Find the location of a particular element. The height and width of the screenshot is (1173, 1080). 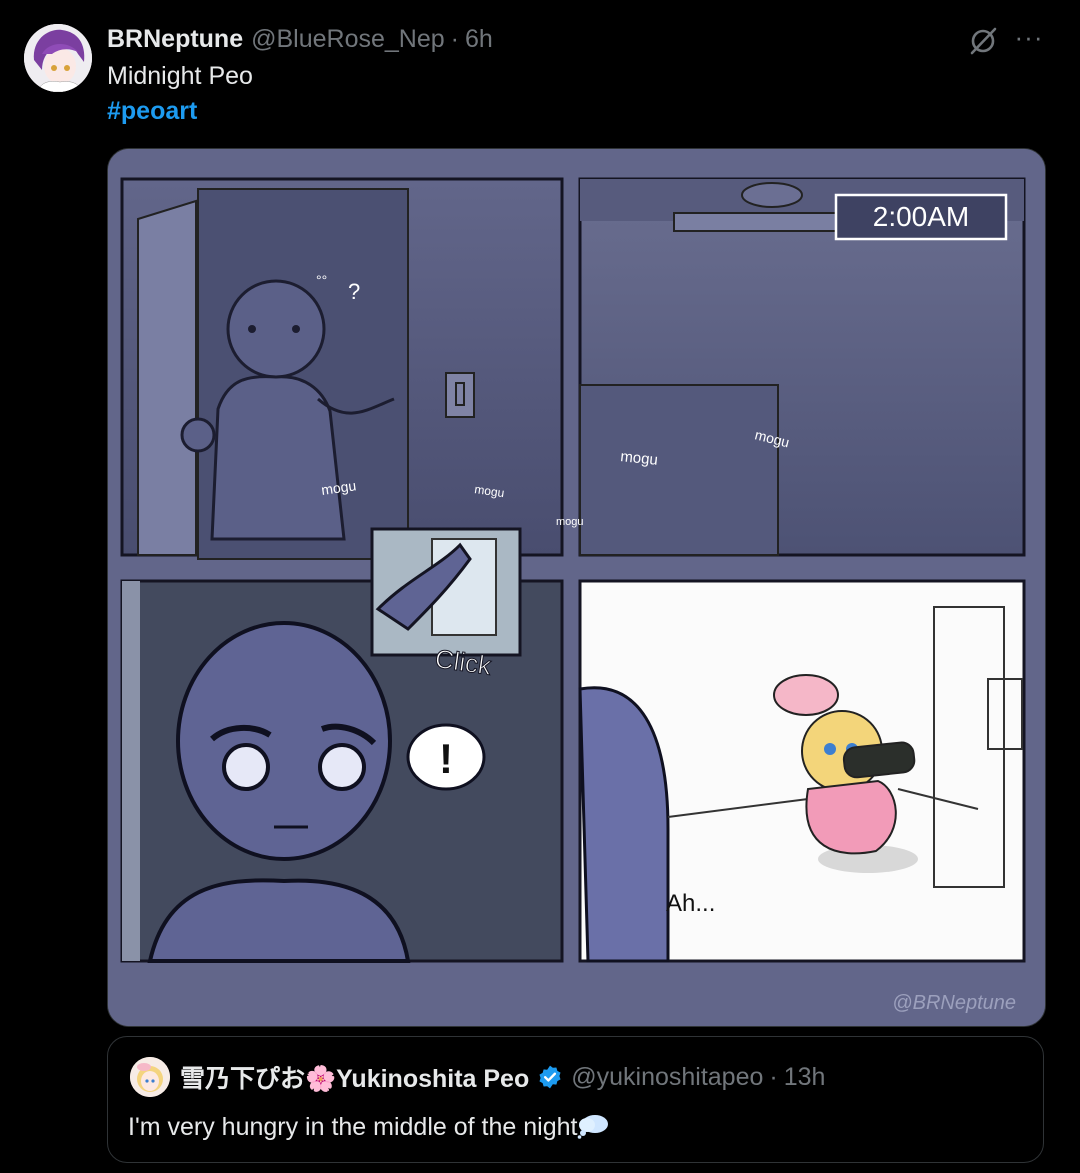

grok-icon is located at coordinates (983, 41).